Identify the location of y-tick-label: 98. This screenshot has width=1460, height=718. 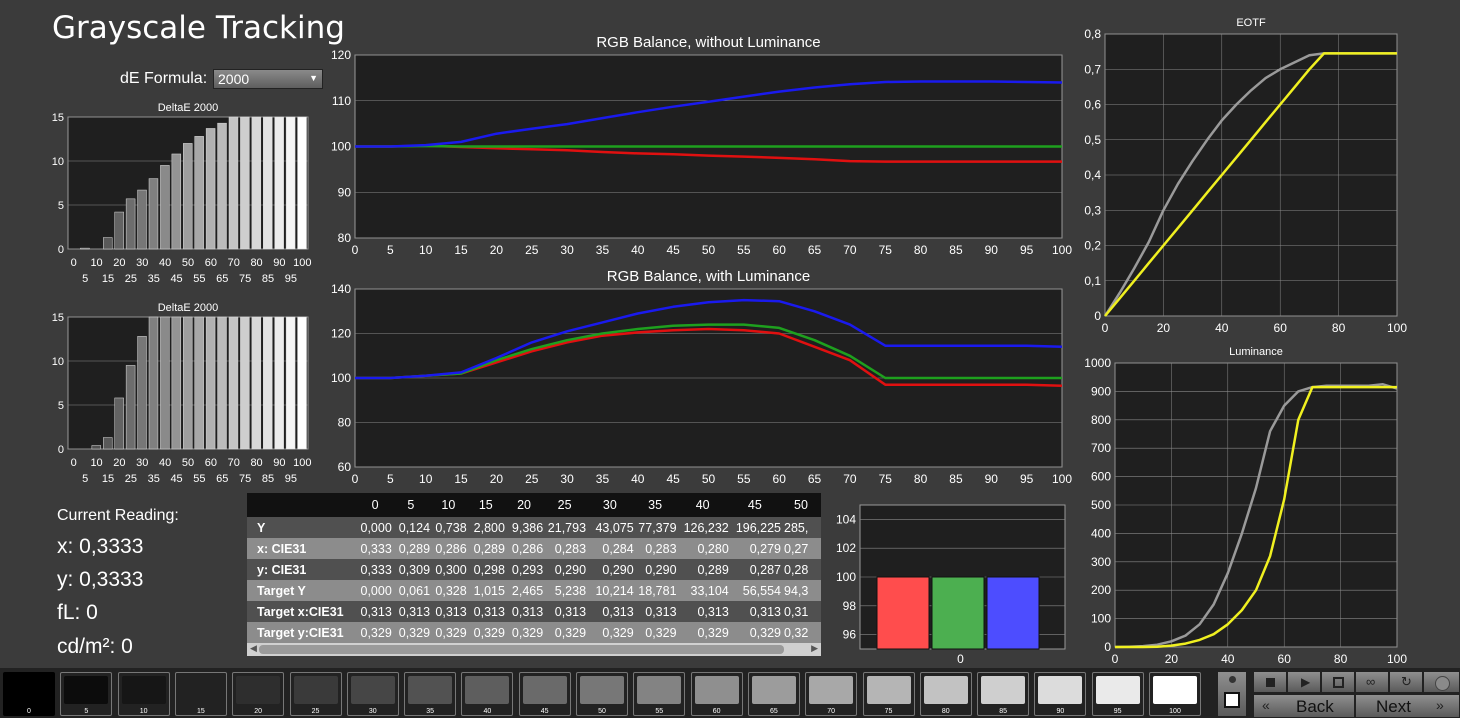
(850, 606).